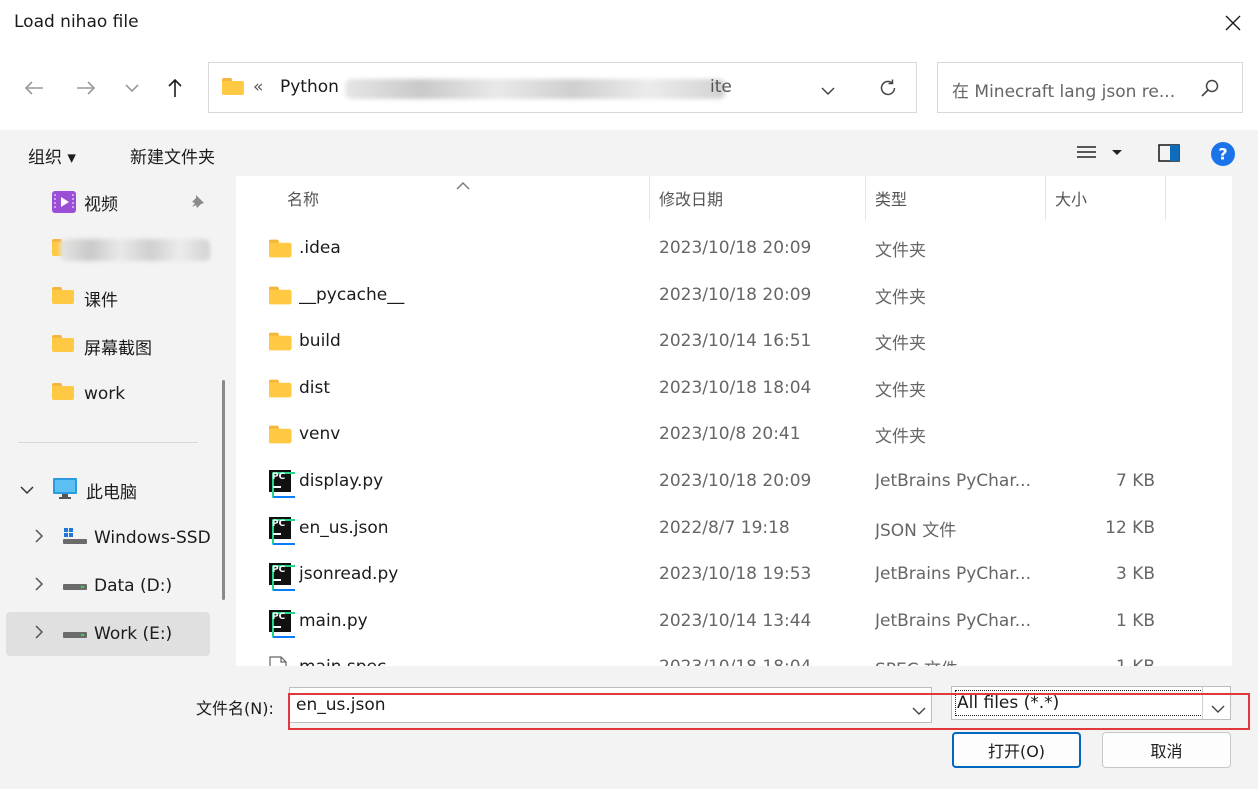  Describe the element at coordinates (65, 490) in the screenshot. I see `computer-icon` at that location.